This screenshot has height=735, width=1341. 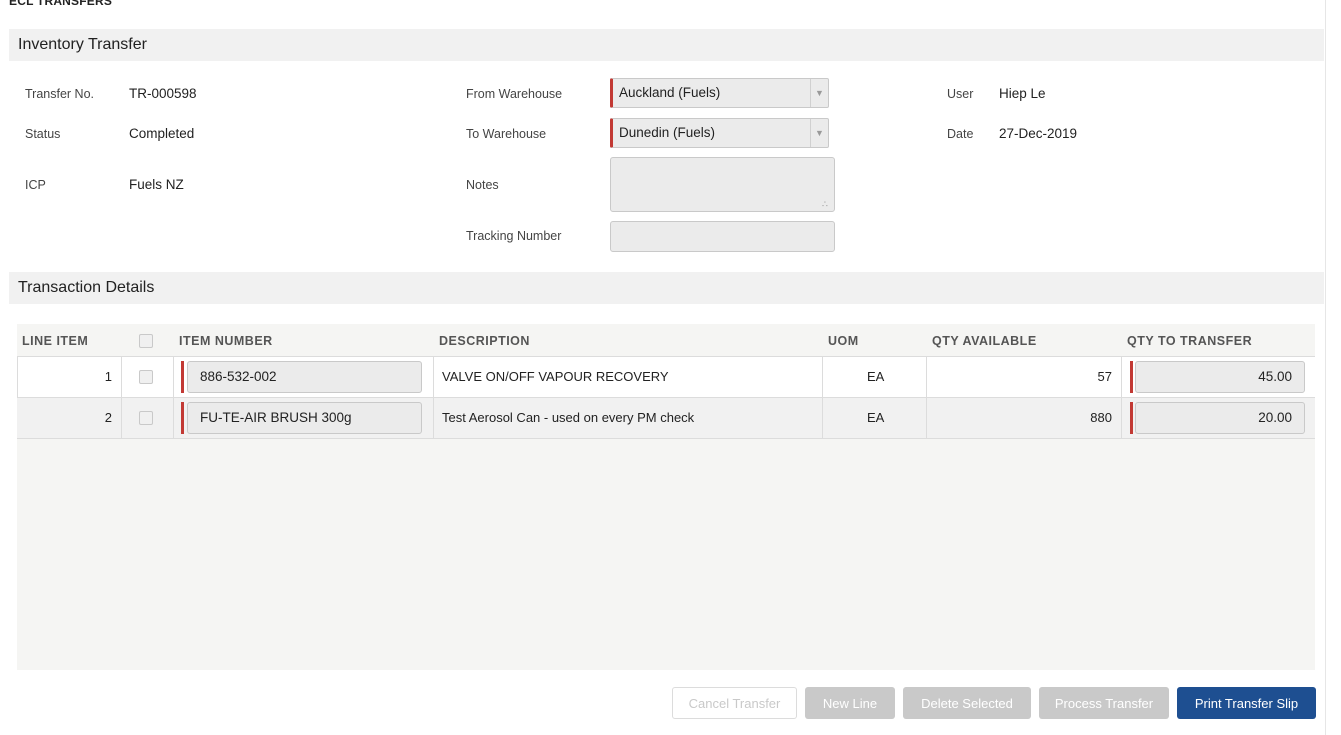 What do you see at coordinates (108, 417) in the screenshot?
I see `line-number: 2` at bounding box center [108, 417].